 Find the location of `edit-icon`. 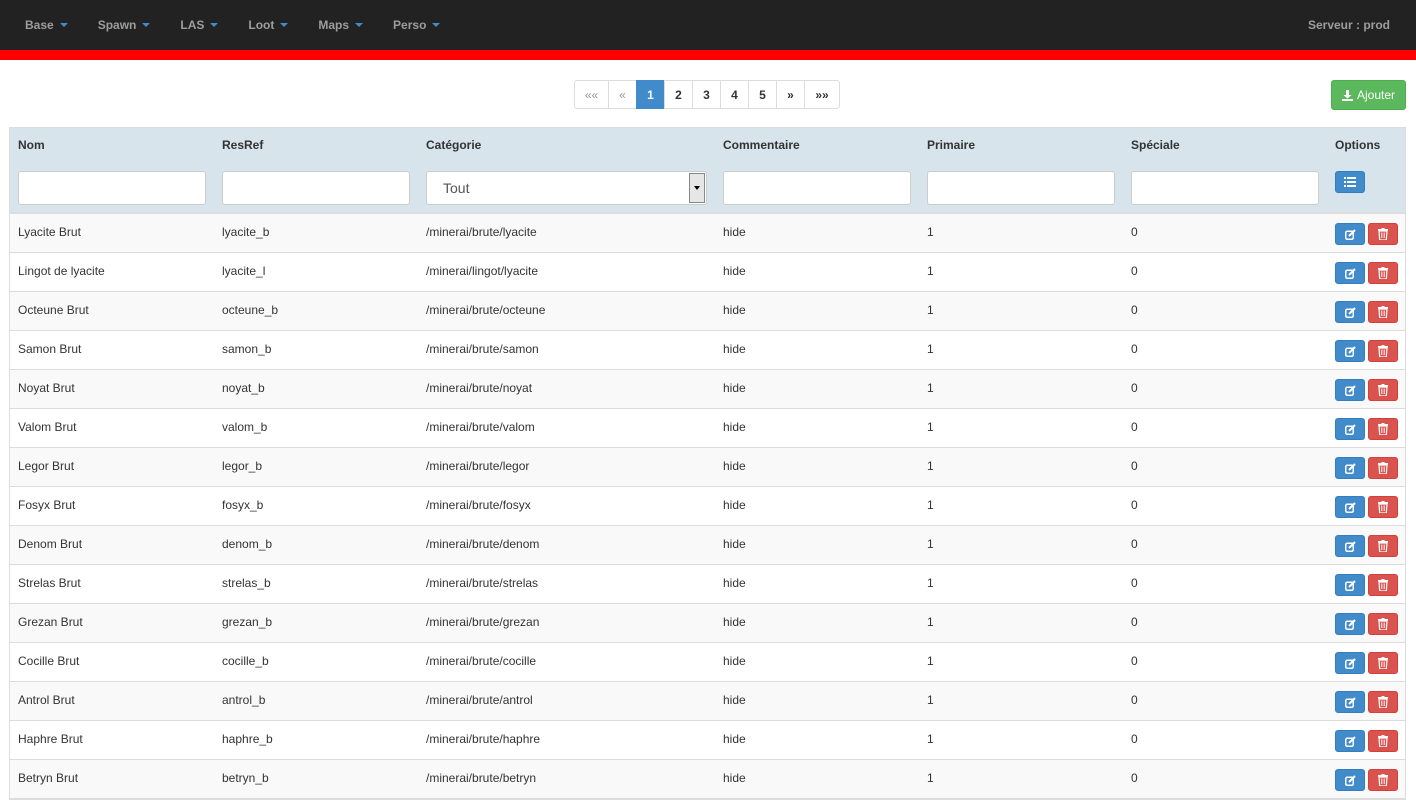

edit-icon is located at coordinates (1350, 780).